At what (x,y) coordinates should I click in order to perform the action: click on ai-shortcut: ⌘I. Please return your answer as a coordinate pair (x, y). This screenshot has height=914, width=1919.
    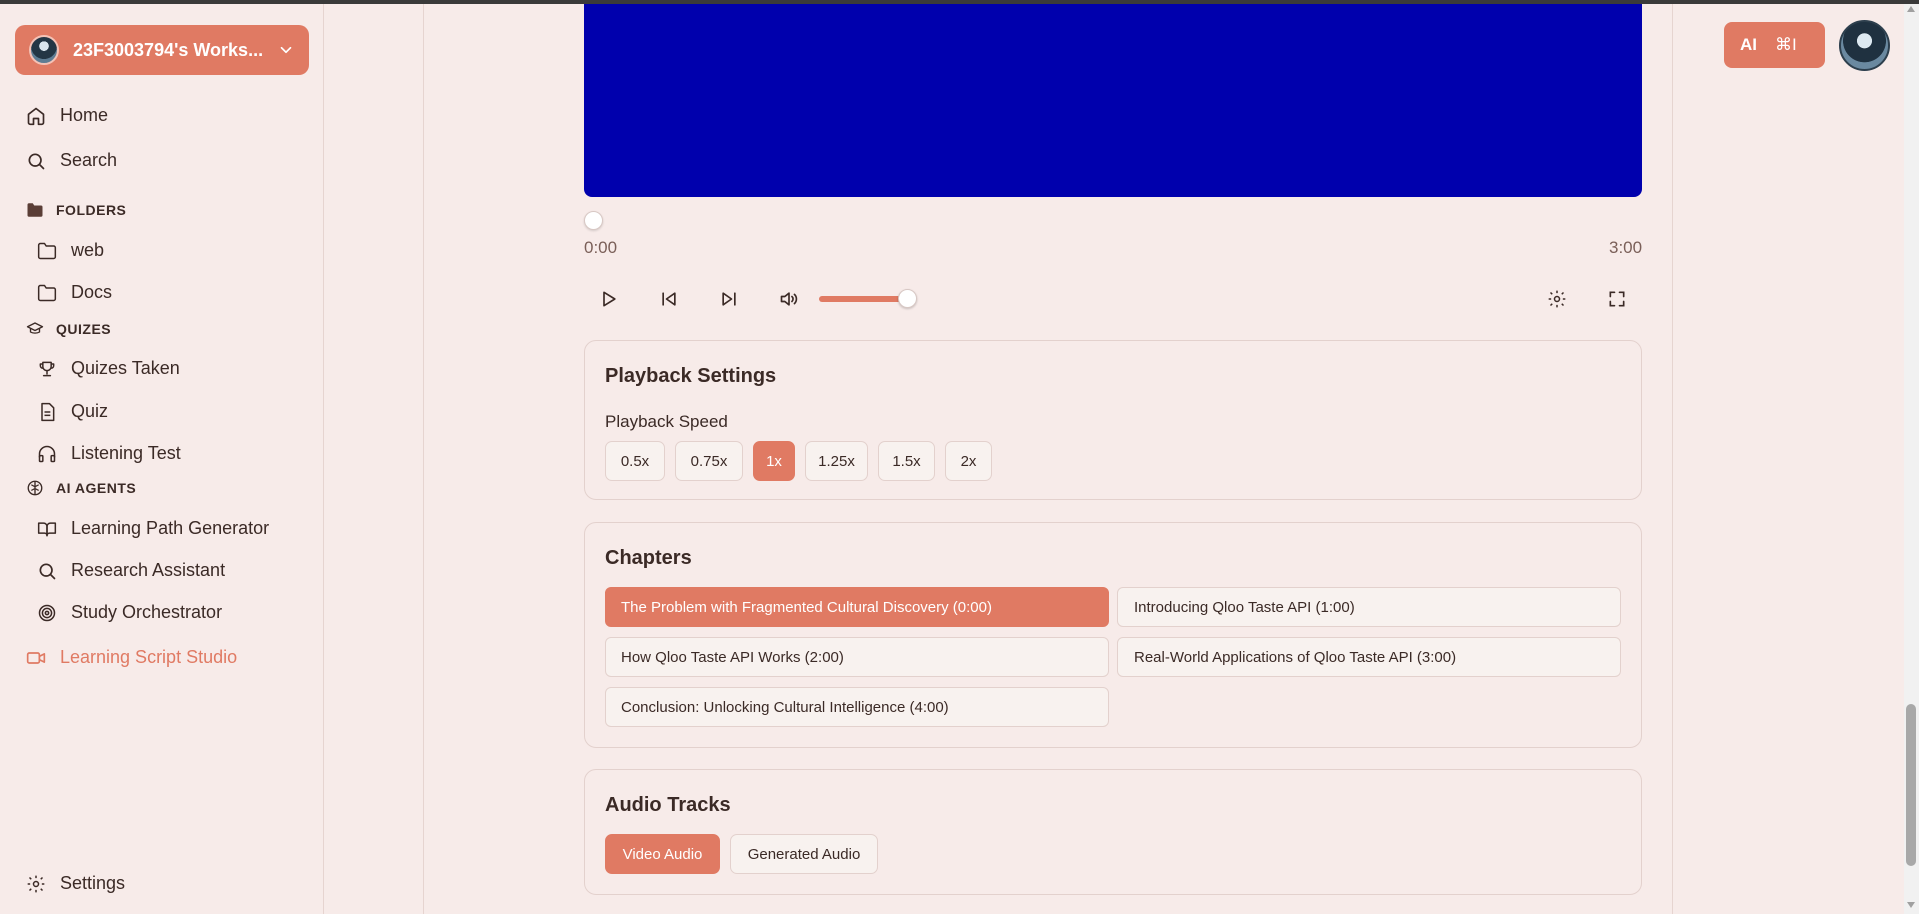
    Looking at the image, I should click on (1786, 44).